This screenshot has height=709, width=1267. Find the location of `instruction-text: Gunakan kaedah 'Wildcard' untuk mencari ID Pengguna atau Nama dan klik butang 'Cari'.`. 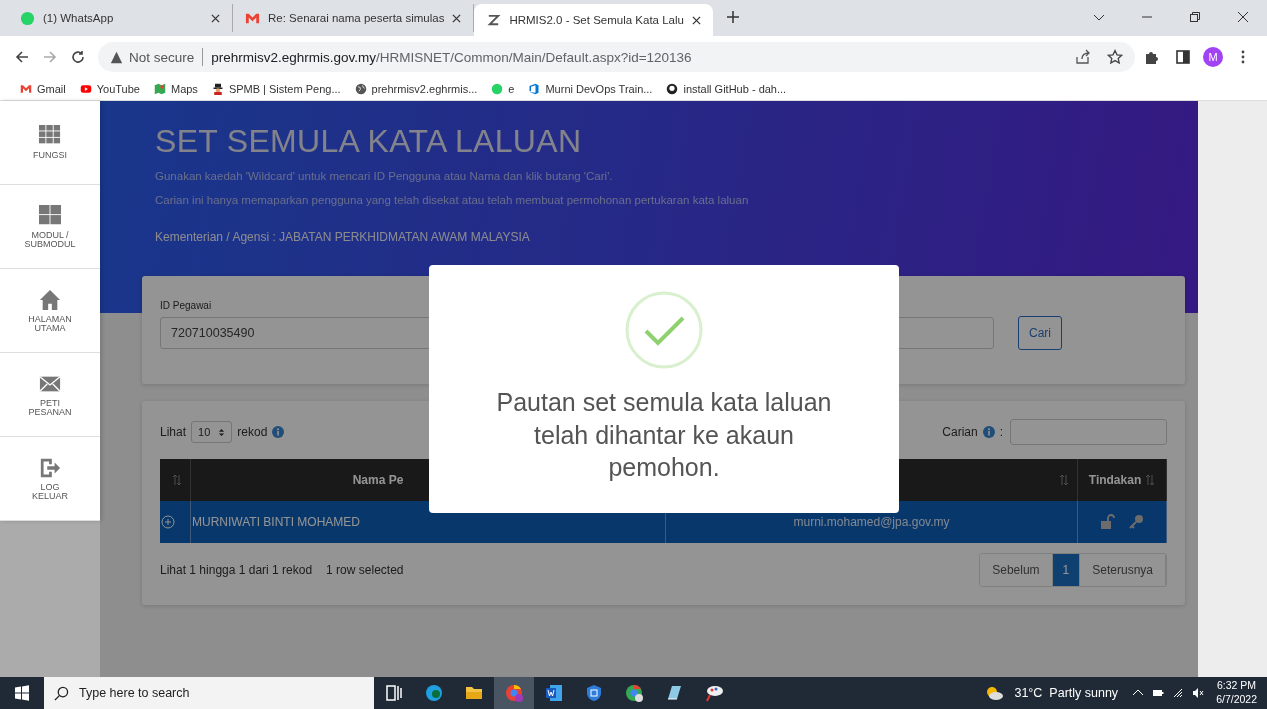

instruction-text: Gunakan kaedah 'Wildcard' untuk mencari ID Pengguna atau Nama dan klik butang 'Cari'. is located at coordinates (384, 176).